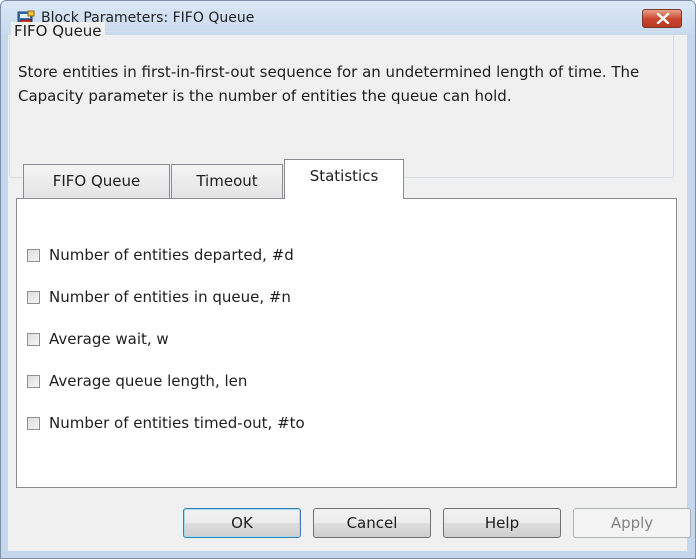 Image resolution: width=696 pixels, height=559 pixels. Describe the element at coordinates (109, 339) in the screenshot. I see `label-average-wait: Average wait, w` at that location.